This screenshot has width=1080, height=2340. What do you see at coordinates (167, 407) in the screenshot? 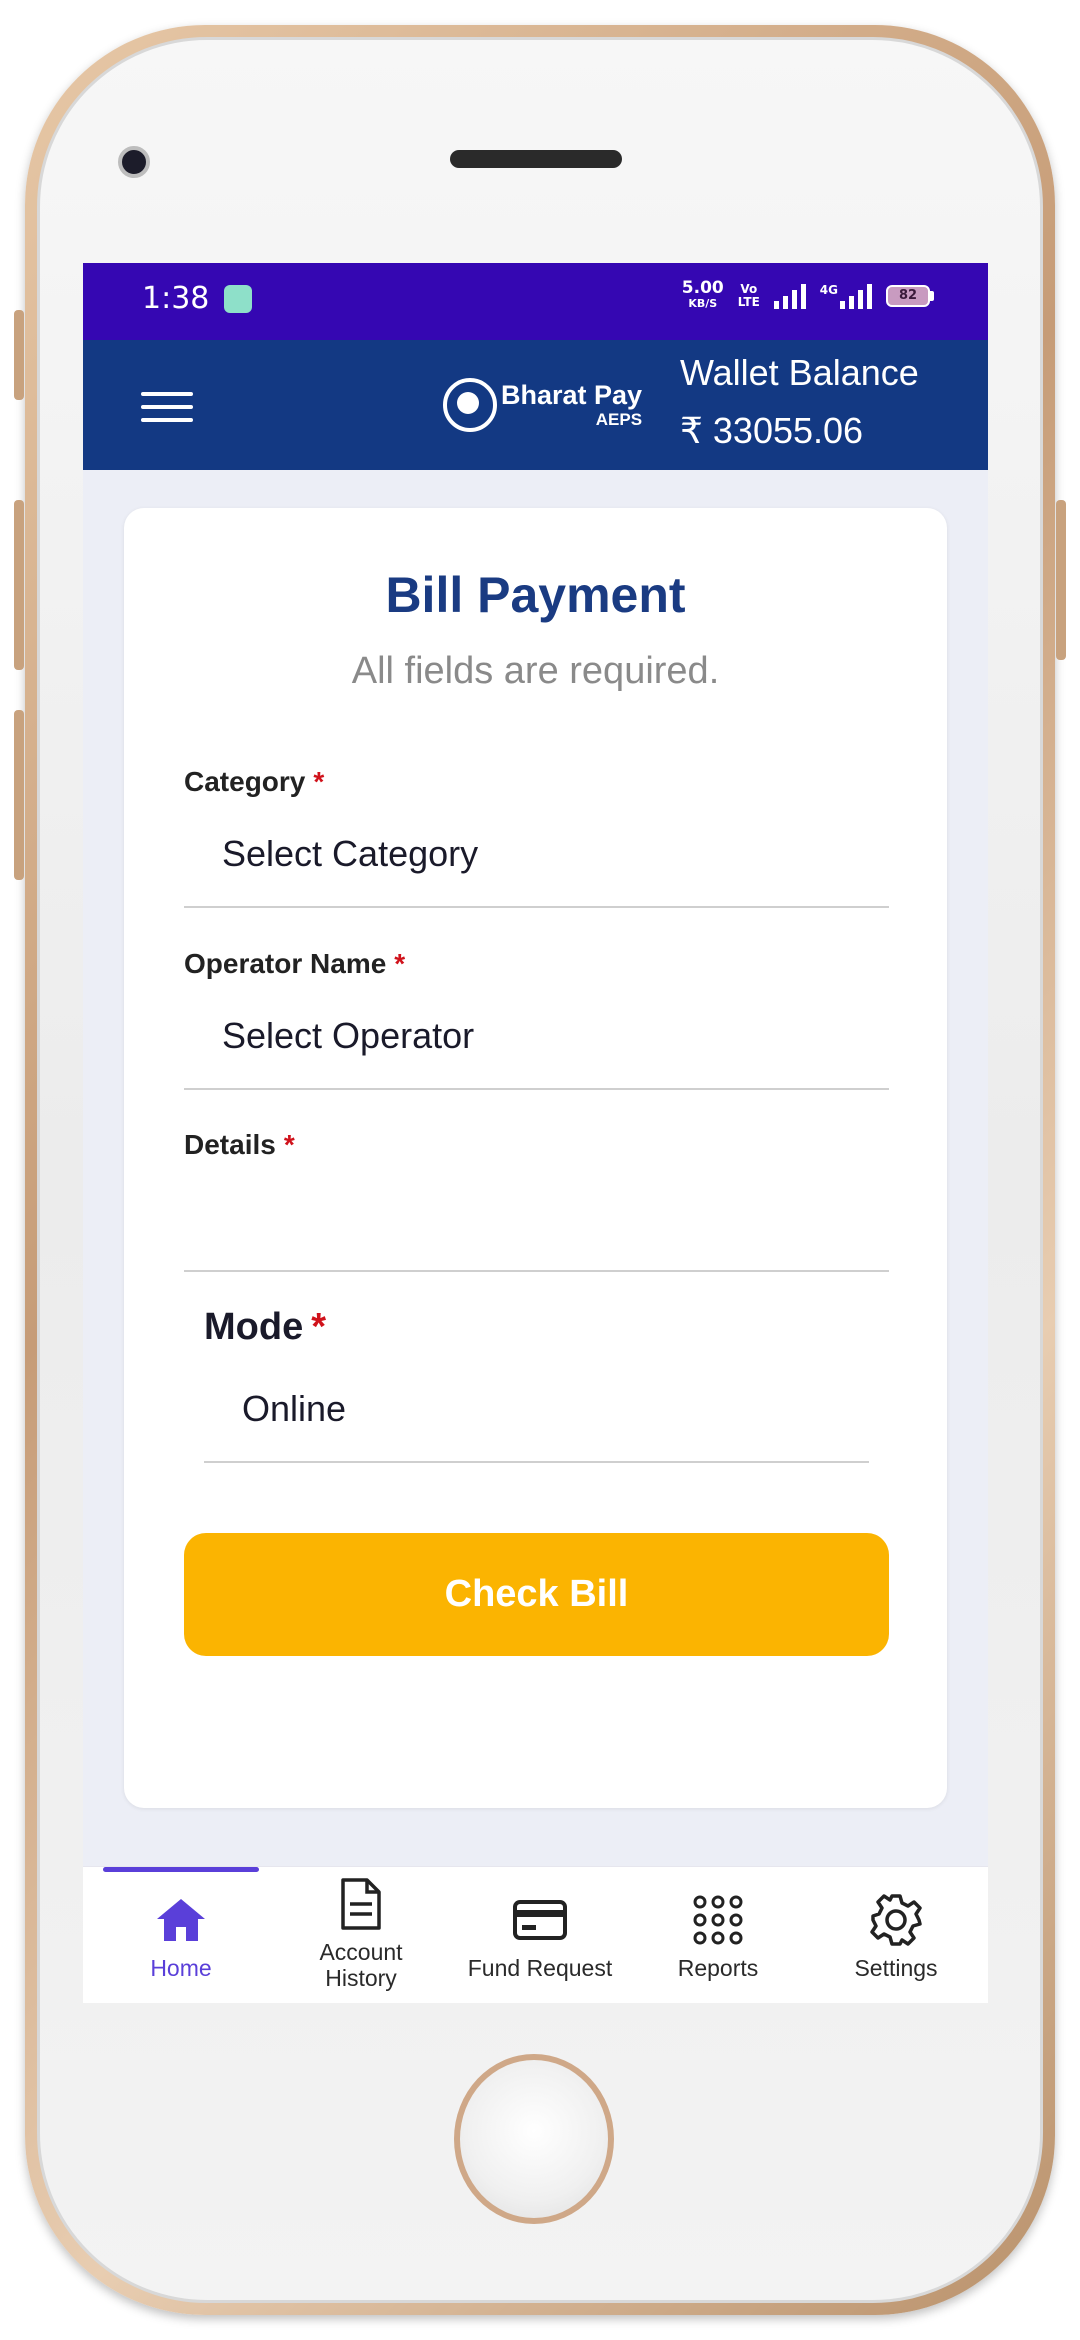
I see `menu-icon` at bounding box center [167, 407].